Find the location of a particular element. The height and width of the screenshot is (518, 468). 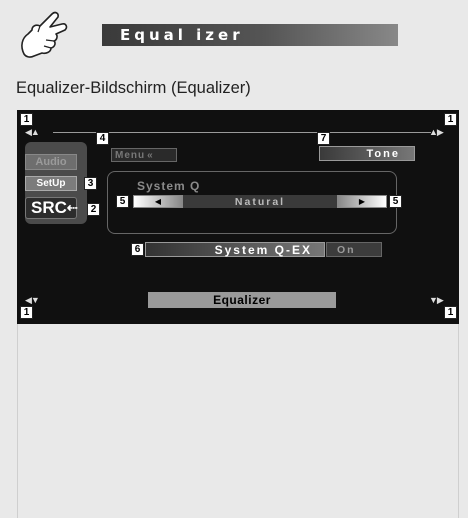

setup-button: SetUp is located at coordinates (51, 183).